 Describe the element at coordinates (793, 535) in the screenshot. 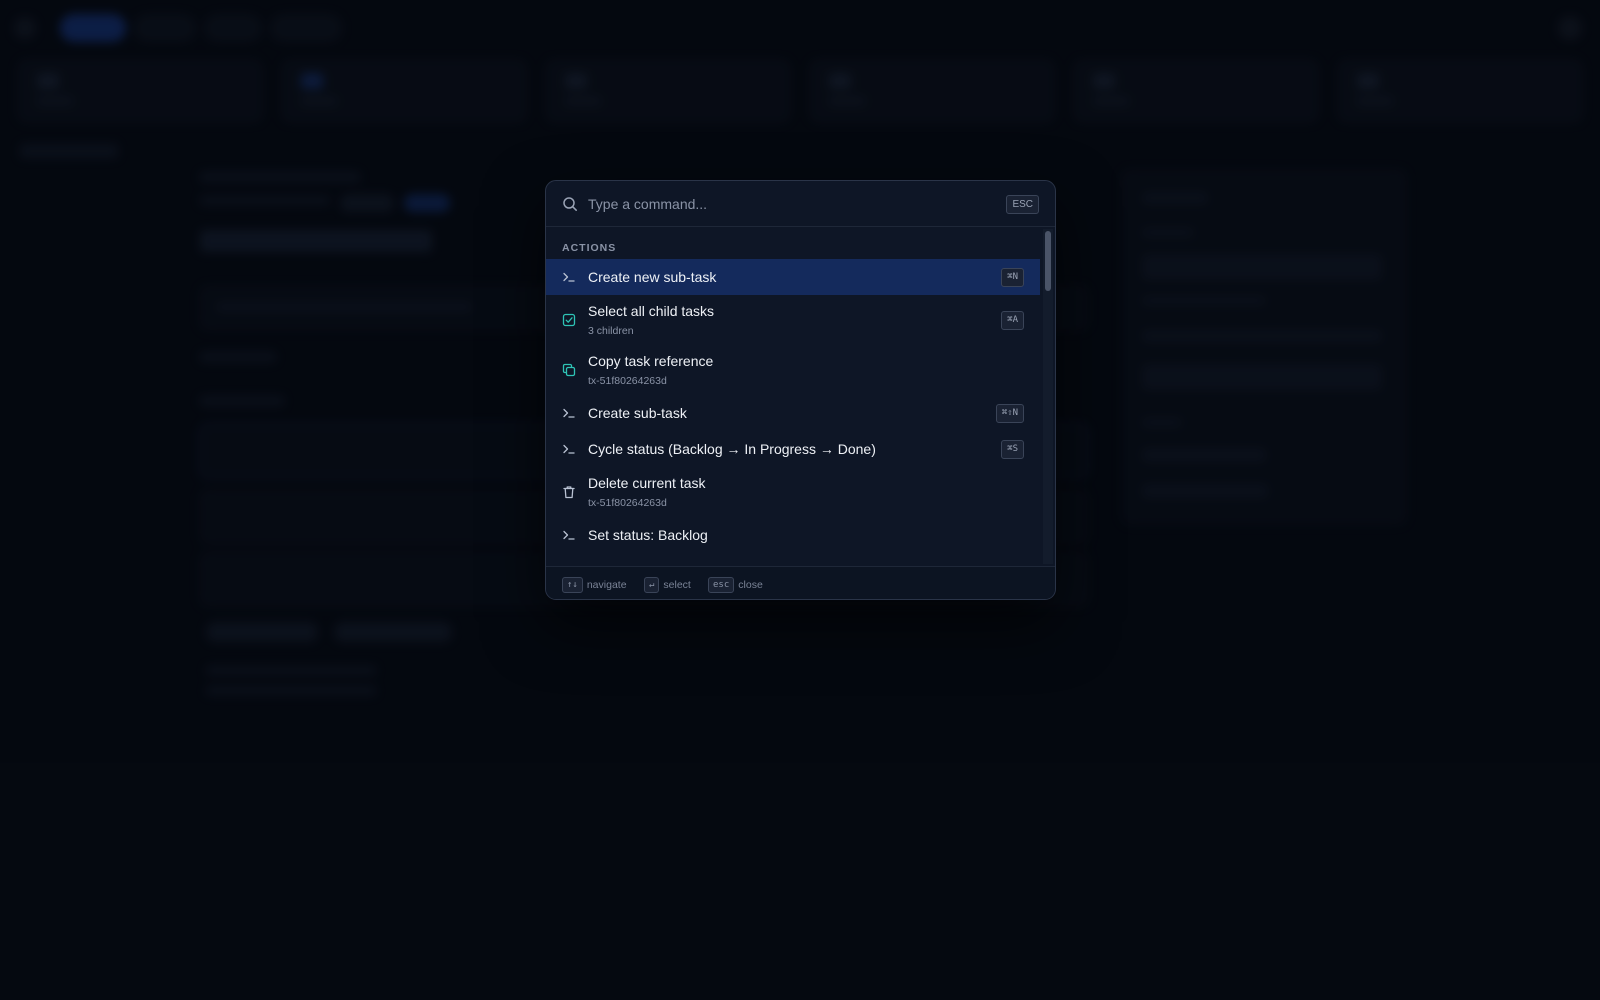

I see `command-item-set-status-backlog: Set status: Backlog` at that location.